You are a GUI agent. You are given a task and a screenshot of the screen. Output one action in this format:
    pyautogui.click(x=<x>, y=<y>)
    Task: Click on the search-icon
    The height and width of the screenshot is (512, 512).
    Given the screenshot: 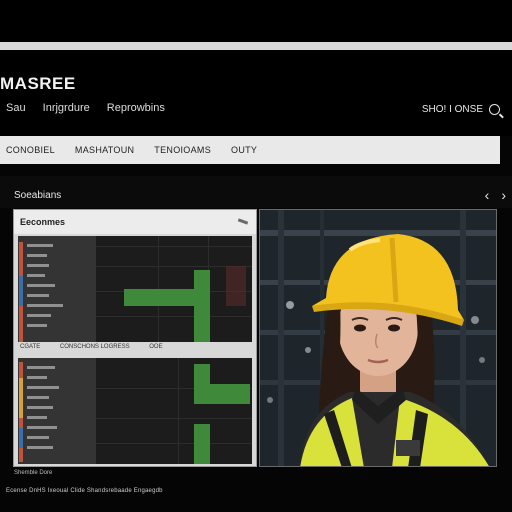 What is the action you would take?
    pyautogui.click(x=494, y=109)
    